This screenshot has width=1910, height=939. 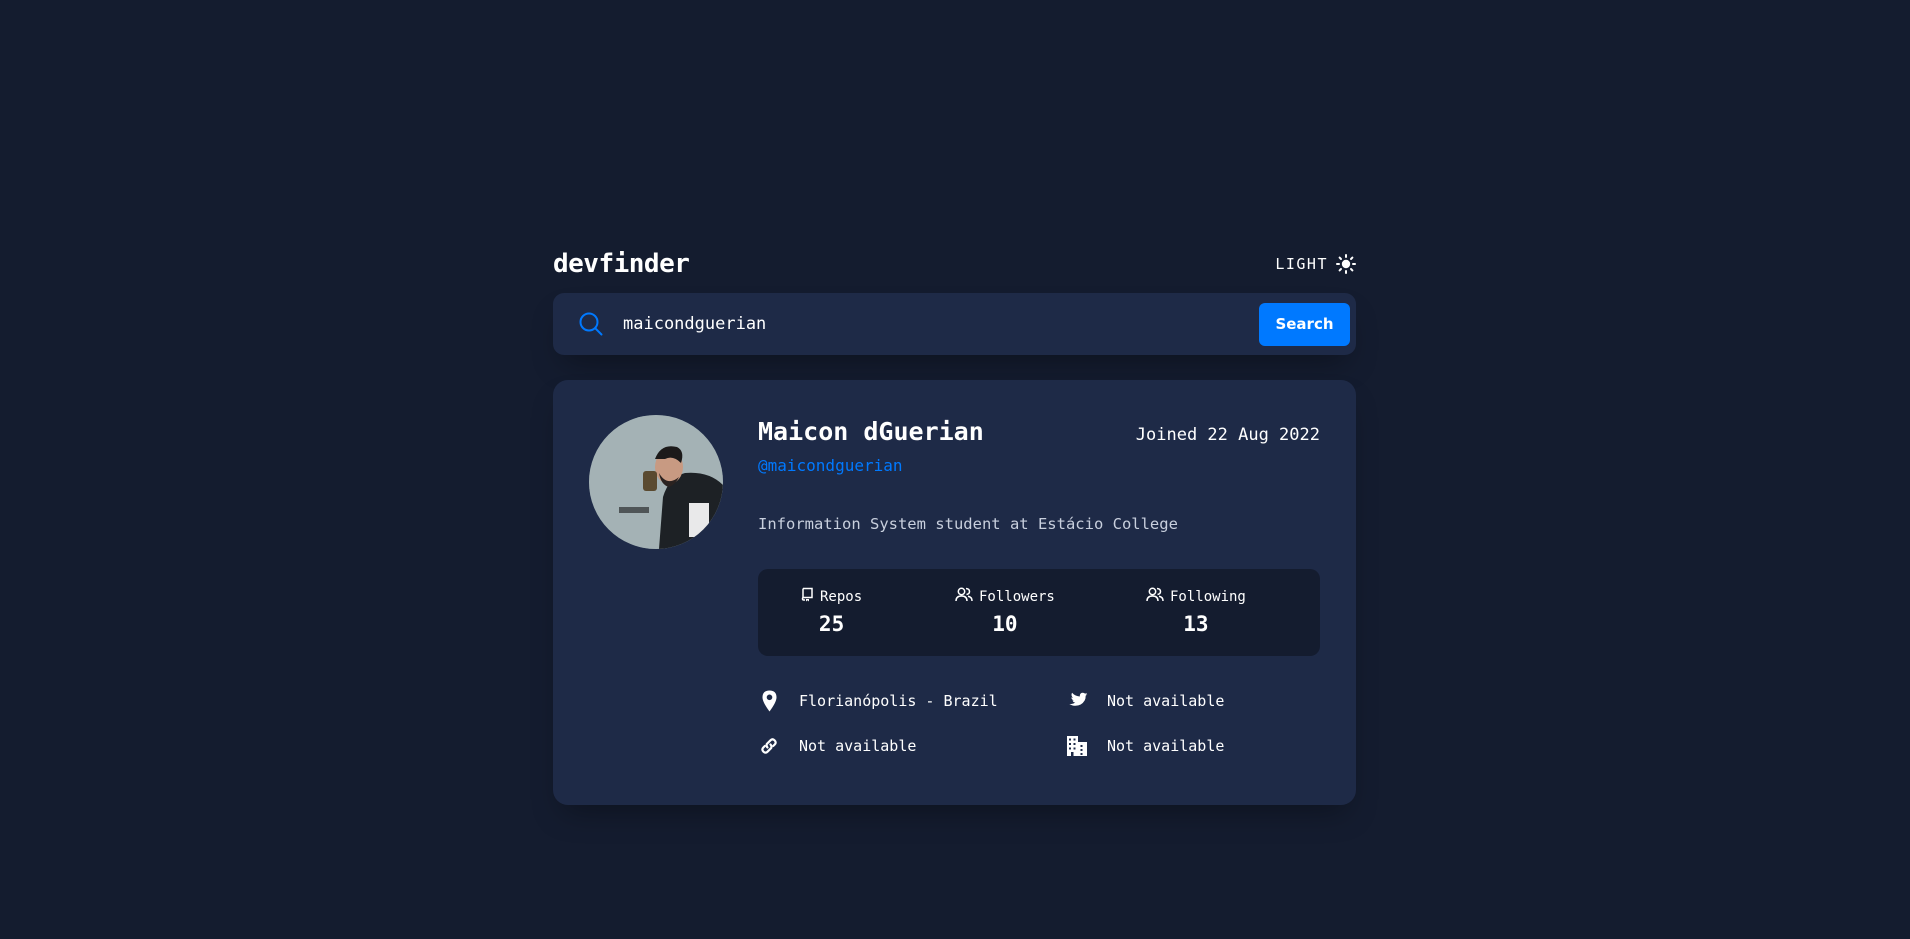 I want to click on location-text: Florianópolis - Brazil, so click(x=898, y=700).